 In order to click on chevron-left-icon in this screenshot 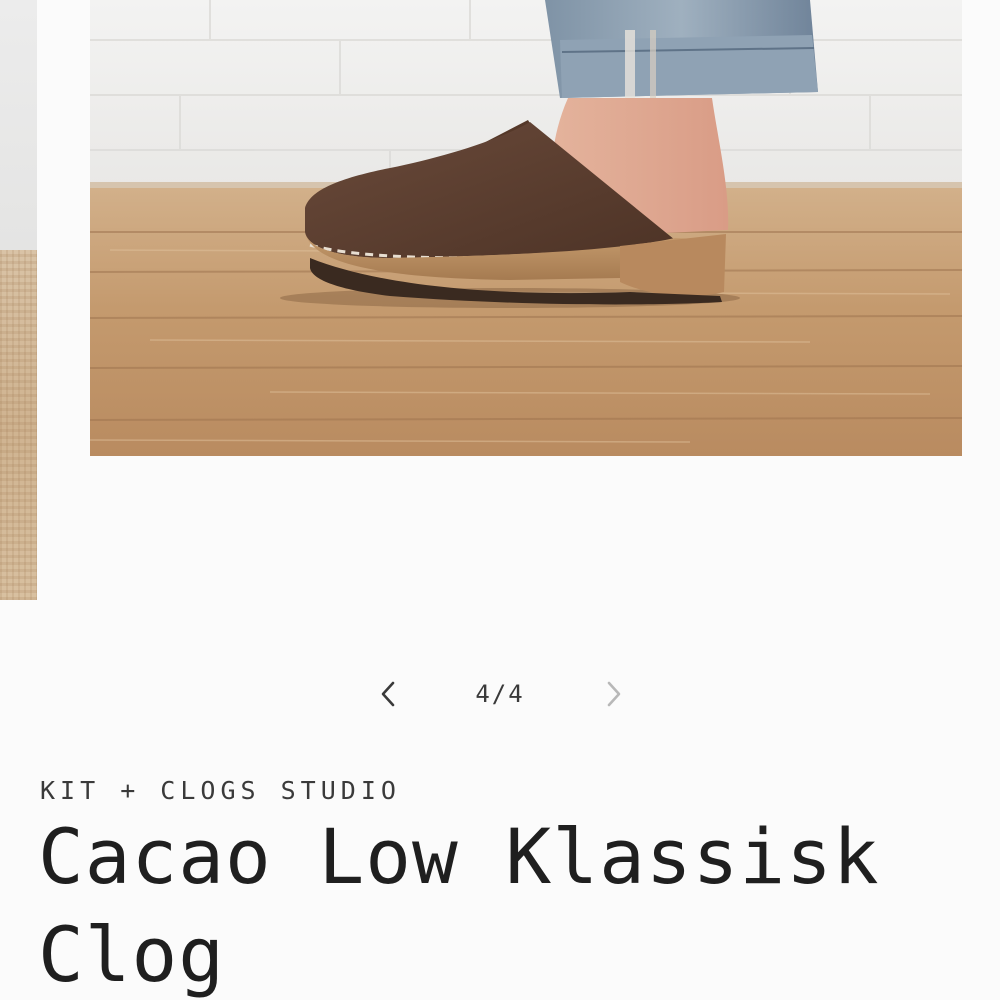, I will do `click(388, 694)`.